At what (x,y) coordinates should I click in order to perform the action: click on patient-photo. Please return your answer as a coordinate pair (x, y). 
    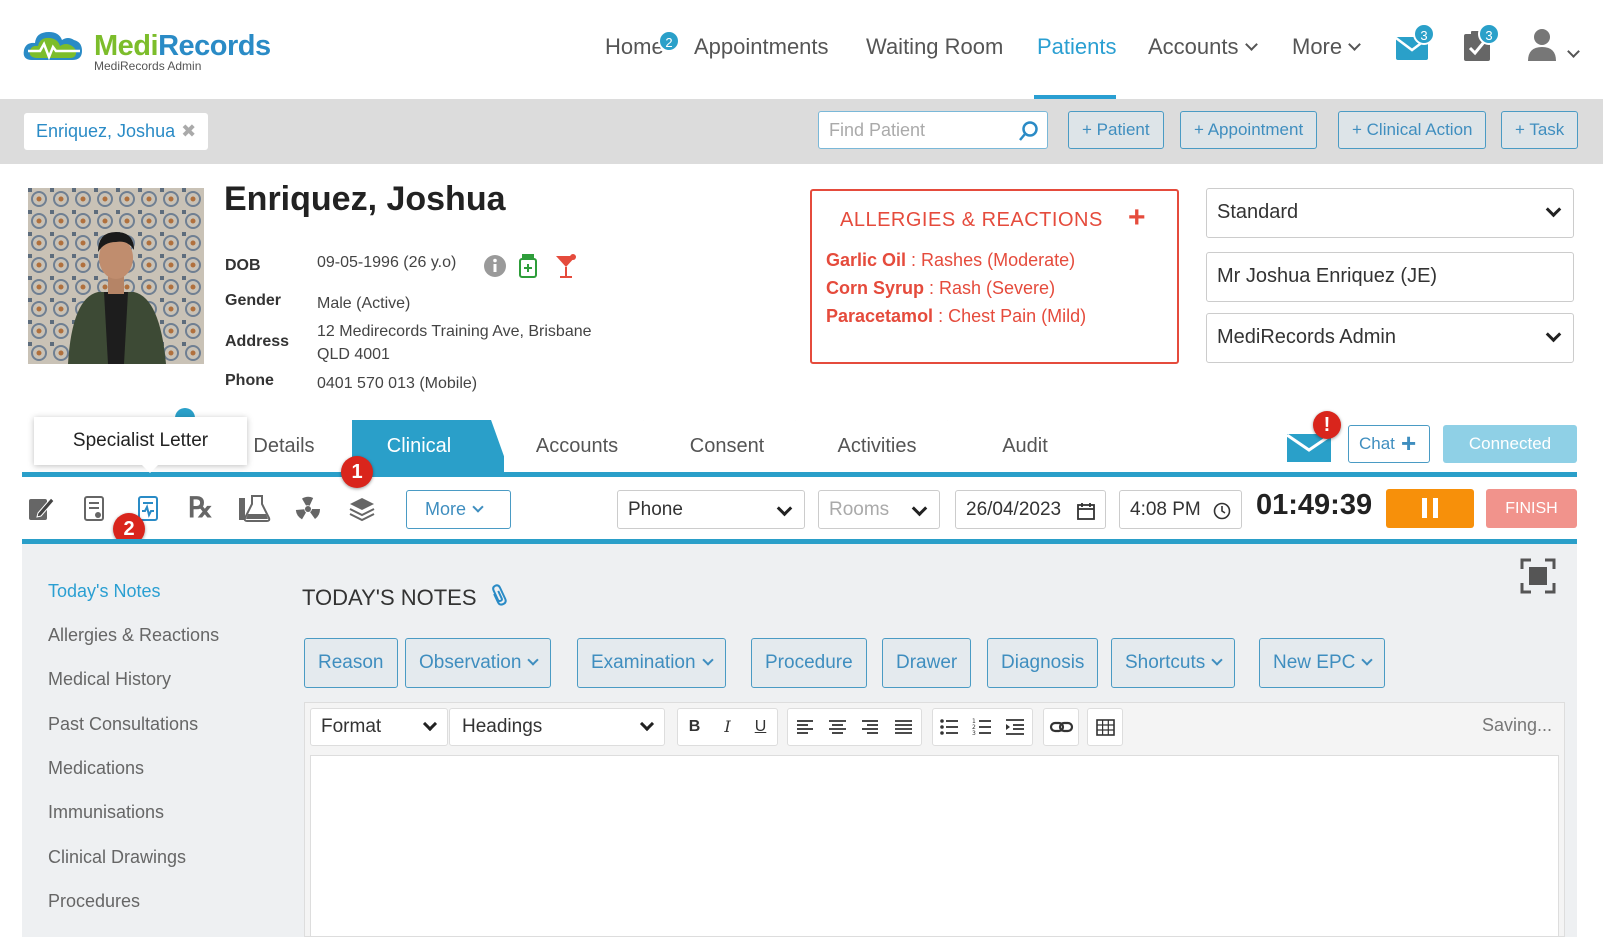
    Looking at the image, I should click on (116, 276).